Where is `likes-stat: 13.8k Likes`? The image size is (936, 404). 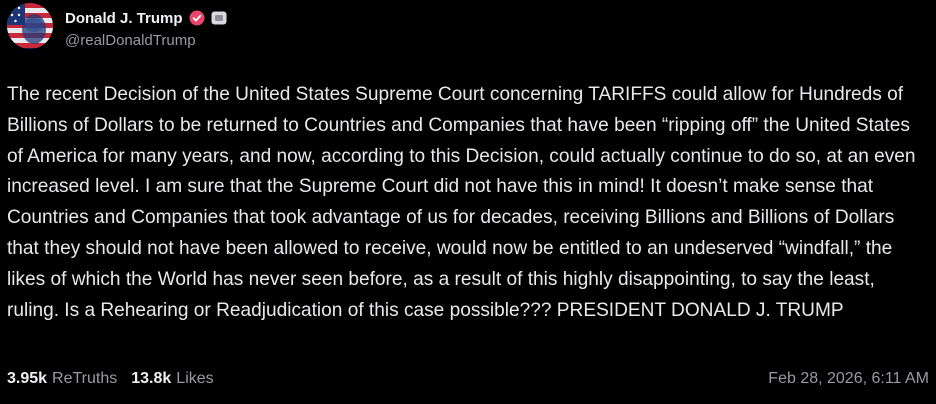 likes-stat: 13.8k Likes is located at coordinates (172, 379).